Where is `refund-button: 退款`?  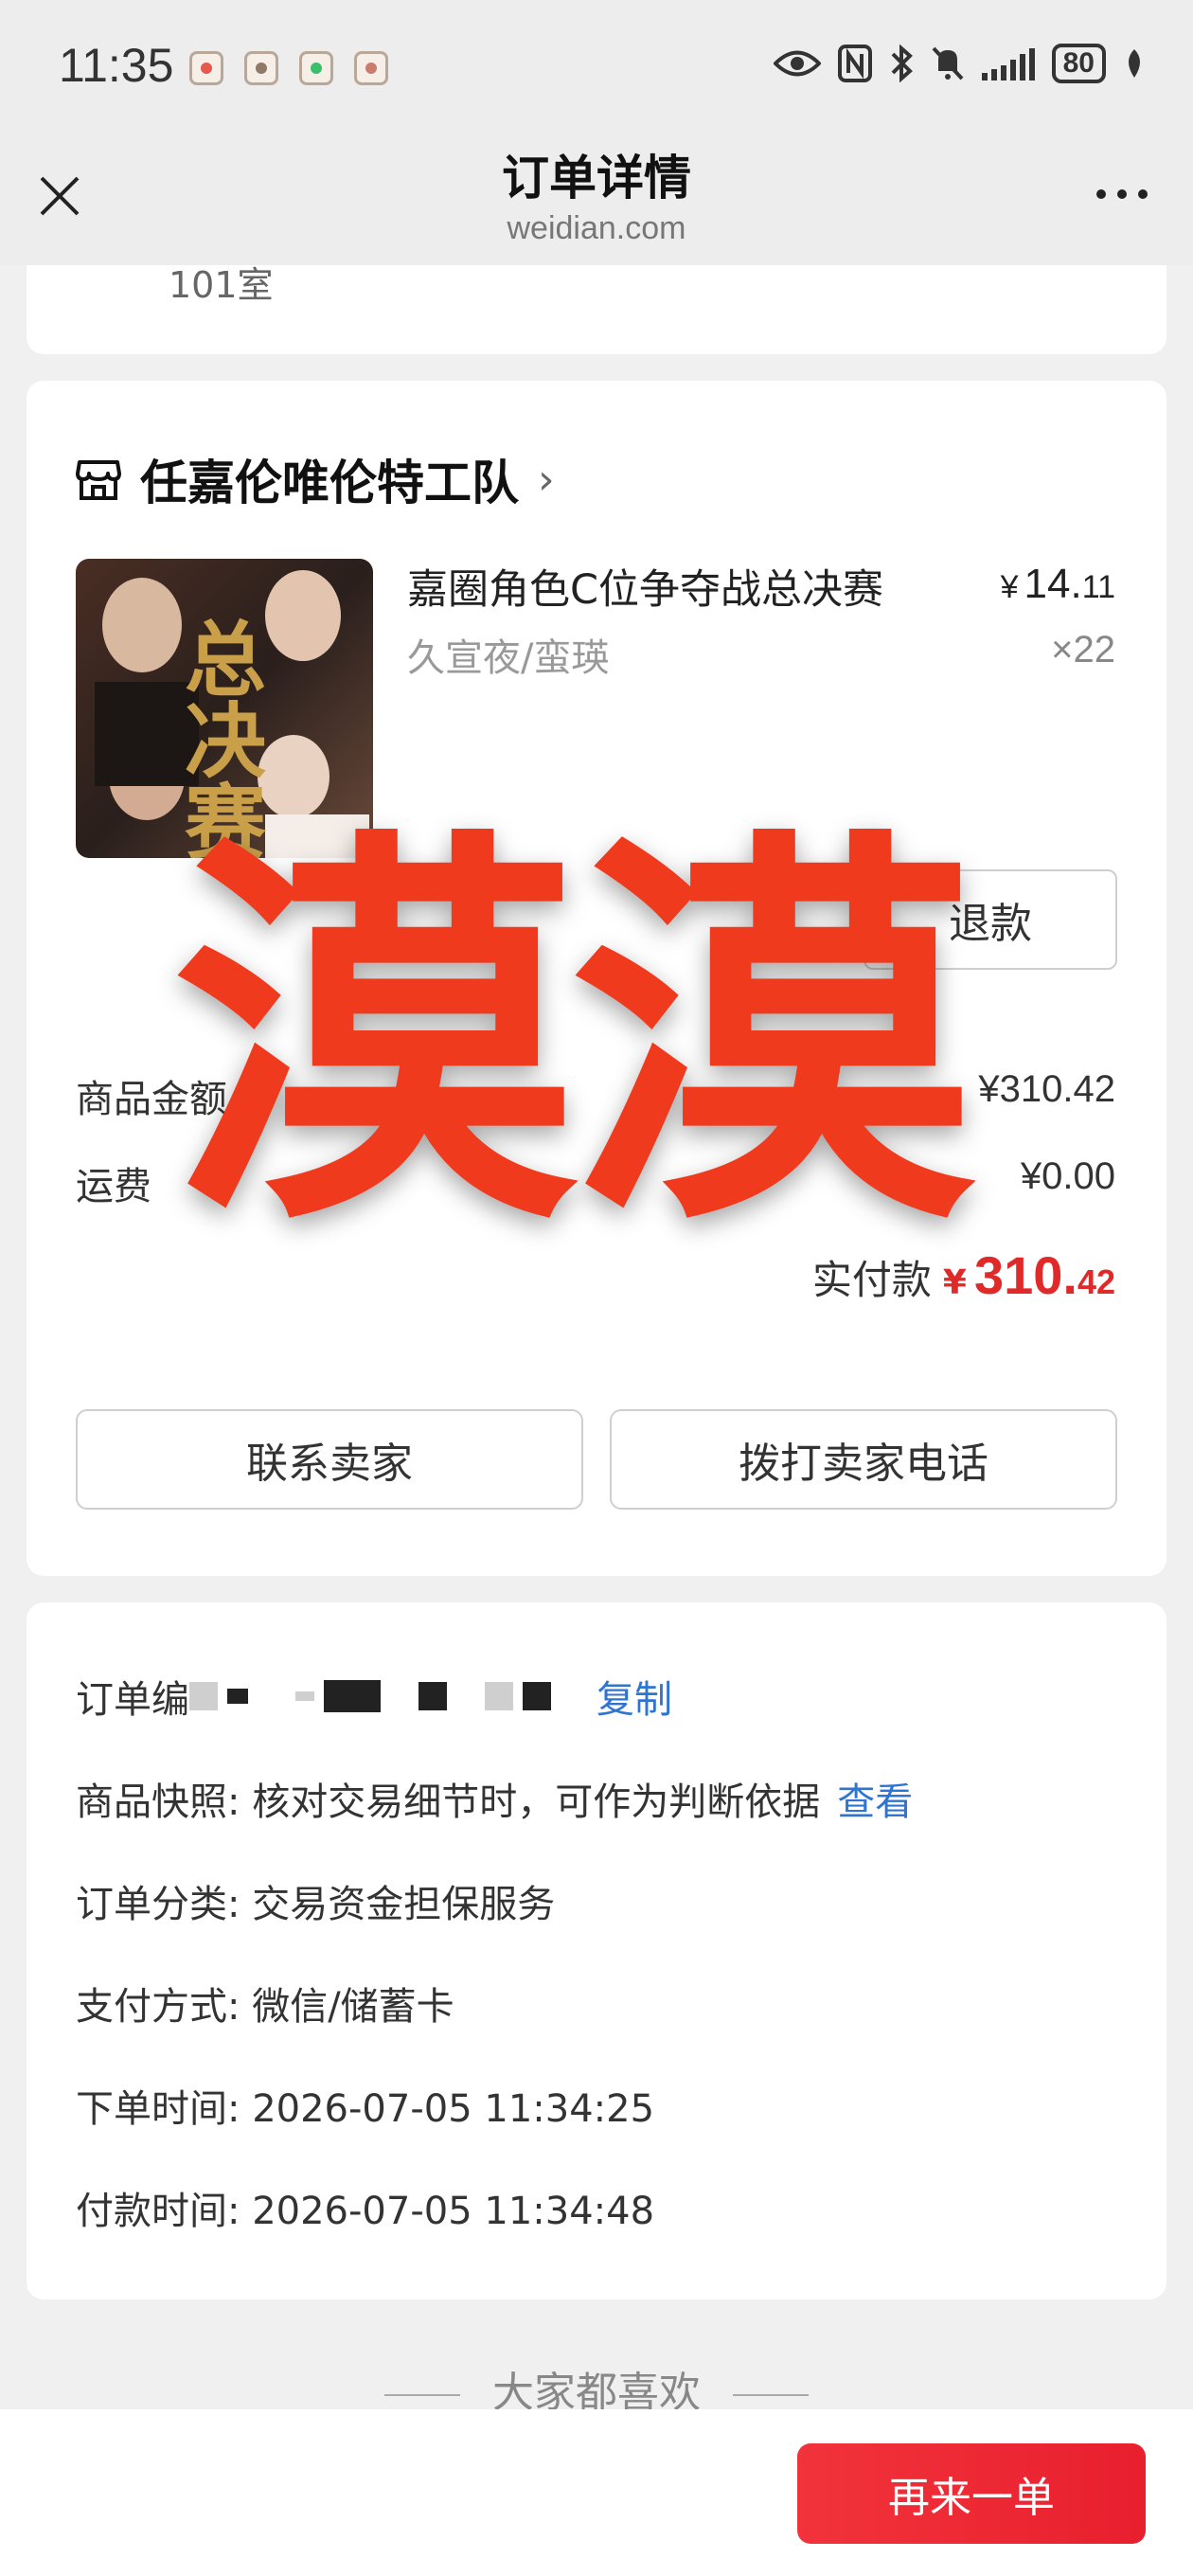
refund-button: 退款 is located at coordinates (990, 919).